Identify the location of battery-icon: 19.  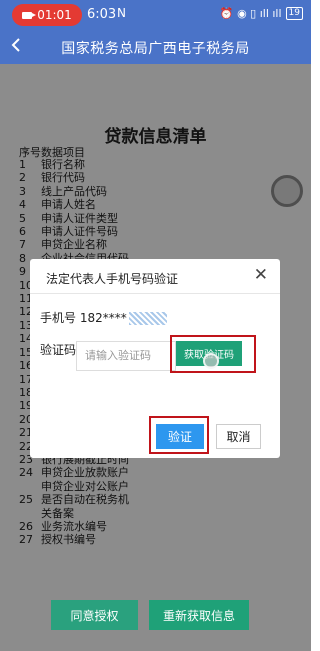
(294, 13).